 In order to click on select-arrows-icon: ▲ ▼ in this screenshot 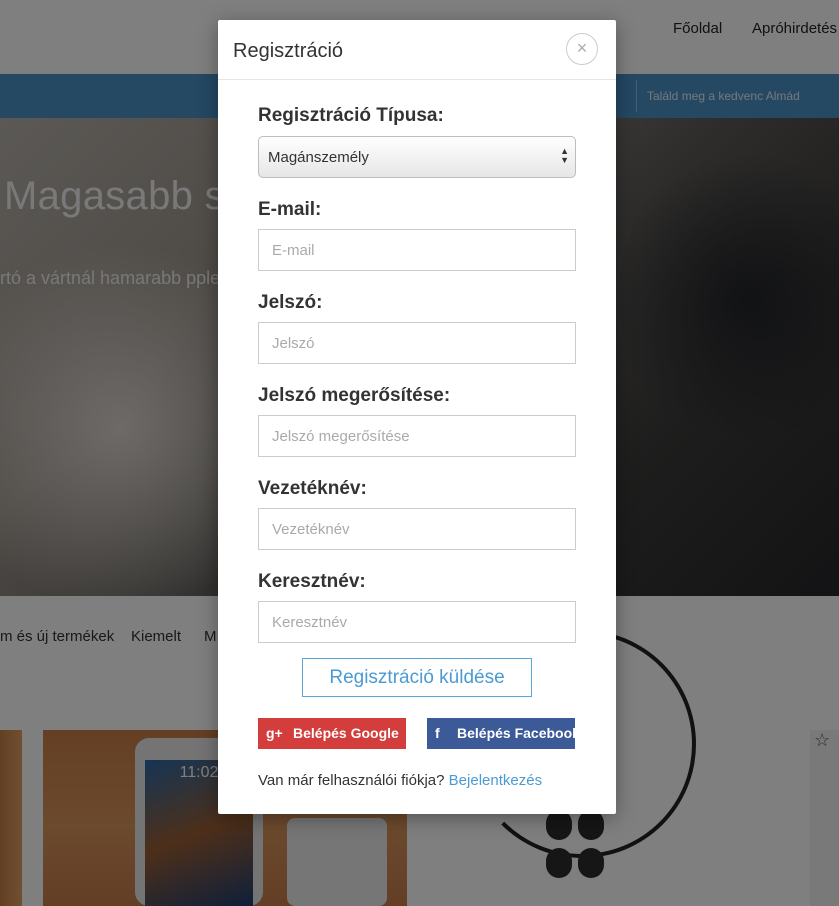, I will do `click(564, 155)`.